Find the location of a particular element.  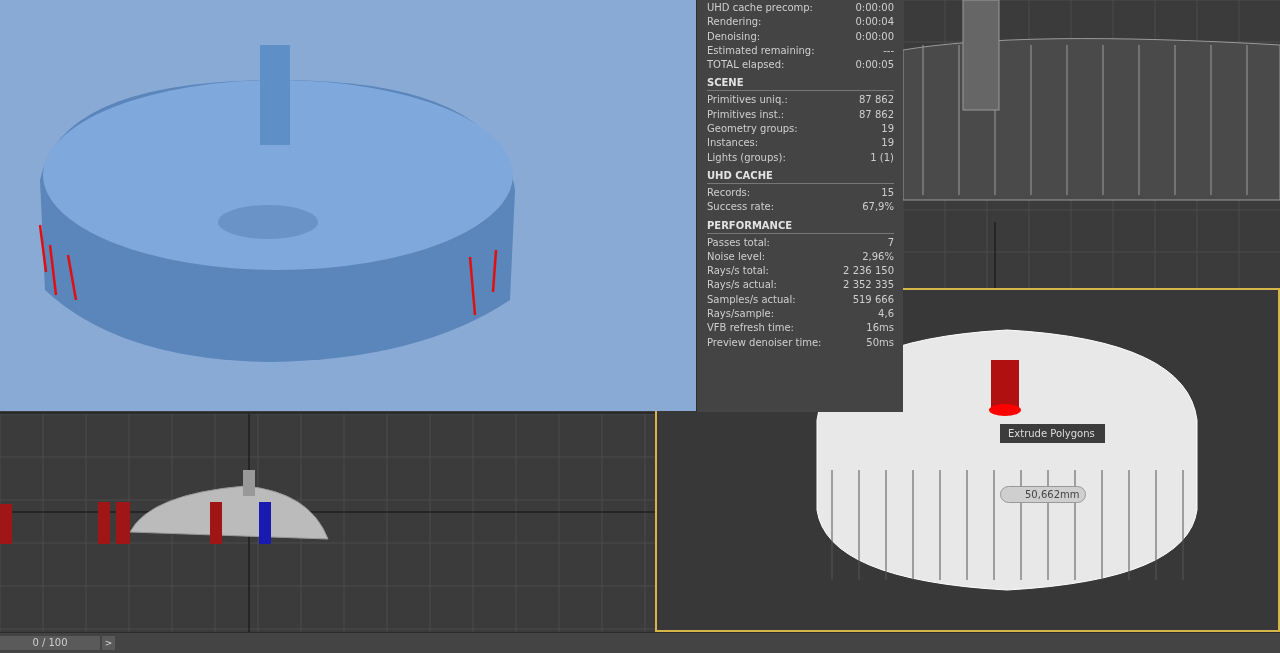

stat-label: Noise level: is located at coordinates (736, 256).